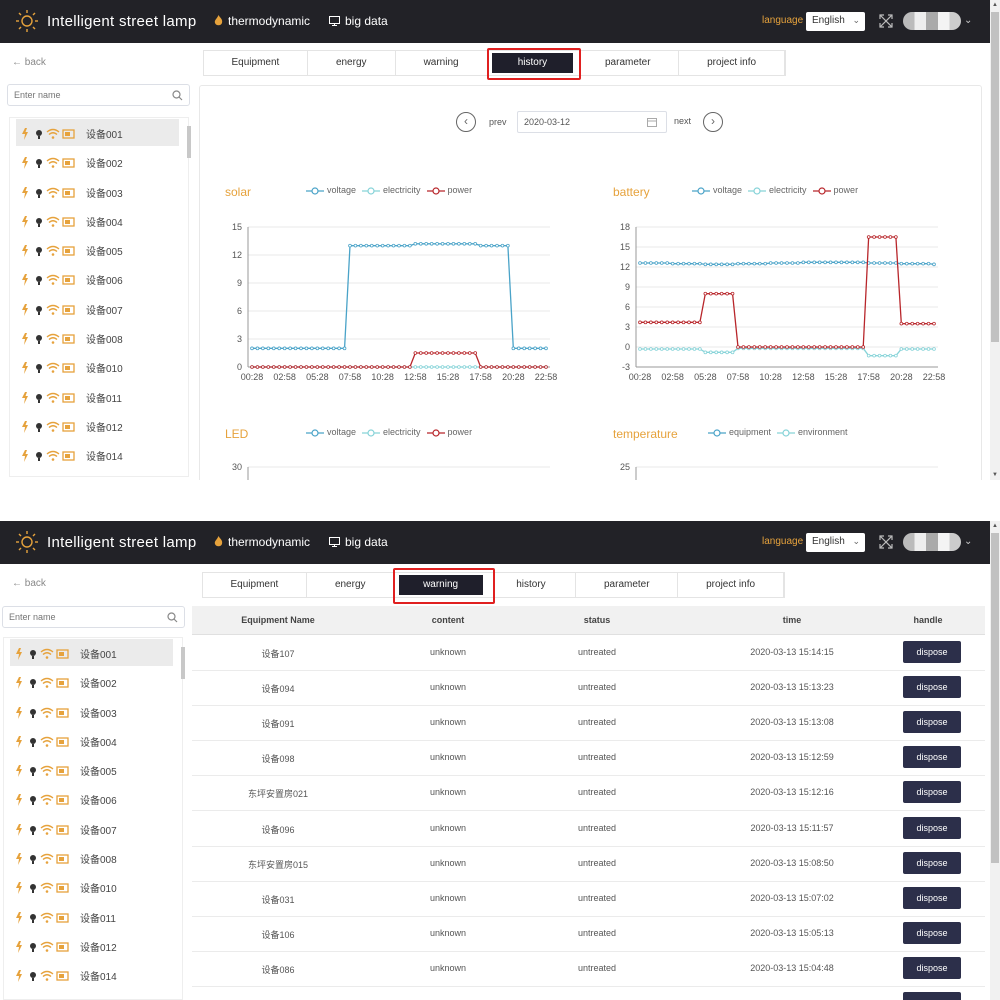 Image resolution: width=1000 pixels, height=1000 pixels. What do you see at coordinates (788, 190) in the screenshot?
I see `legend-label: electricity` at bounding box center [788, 190].